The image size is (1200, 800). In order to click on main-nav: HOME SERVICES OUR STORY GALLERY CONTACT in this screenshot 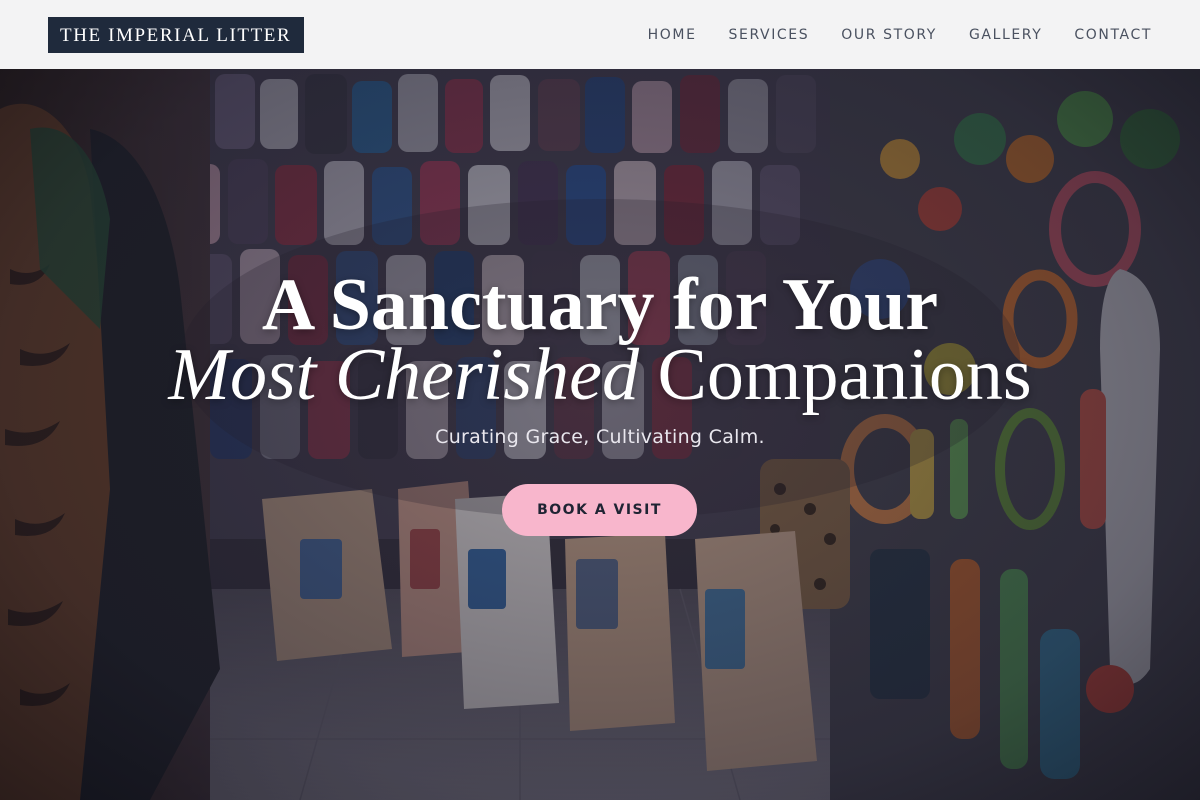, I will do `click(884, 35)`.